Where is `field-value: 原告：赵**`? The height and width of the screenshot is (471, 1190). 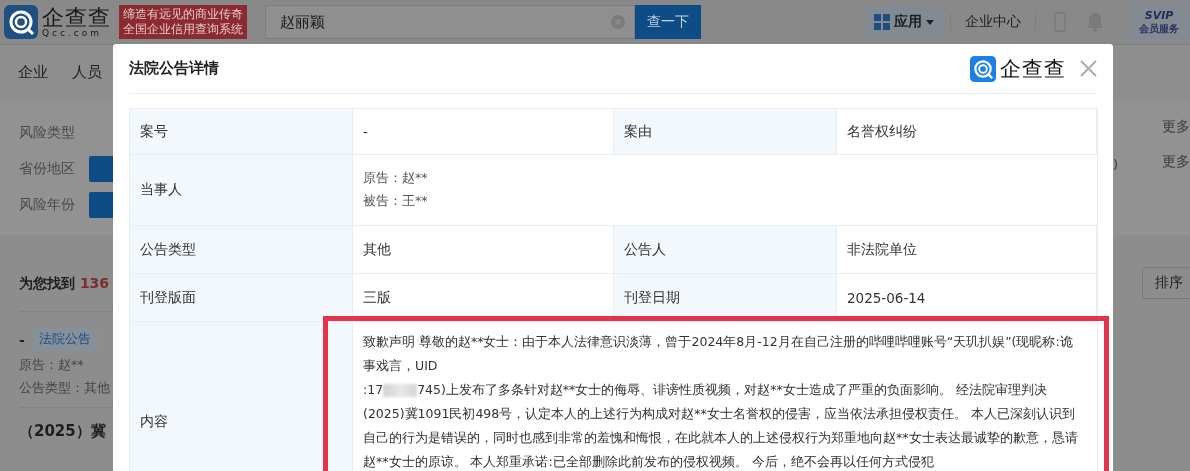 field-value: 原告：赵** is located at coordinates (396, 178).